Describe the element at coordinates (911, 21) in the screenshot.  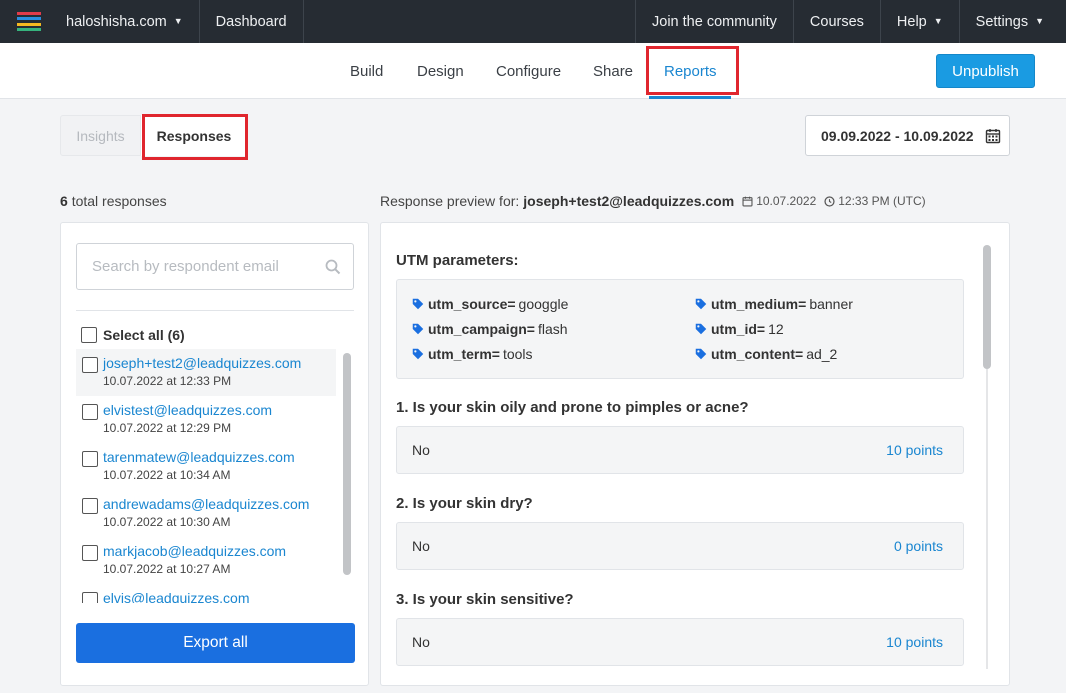
I see `help-label: Help` at that location.